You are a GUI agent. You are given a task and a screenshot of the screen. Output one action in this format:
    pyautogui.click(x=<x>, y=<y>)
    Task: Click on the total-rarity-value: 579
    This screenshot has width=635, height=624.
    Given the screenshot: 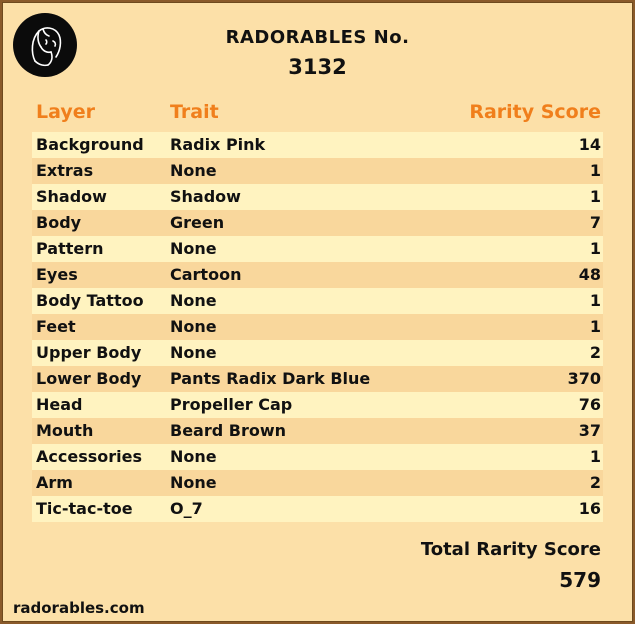 What is the action you would take?
    pyautogui.click(x=580, y=580)
    